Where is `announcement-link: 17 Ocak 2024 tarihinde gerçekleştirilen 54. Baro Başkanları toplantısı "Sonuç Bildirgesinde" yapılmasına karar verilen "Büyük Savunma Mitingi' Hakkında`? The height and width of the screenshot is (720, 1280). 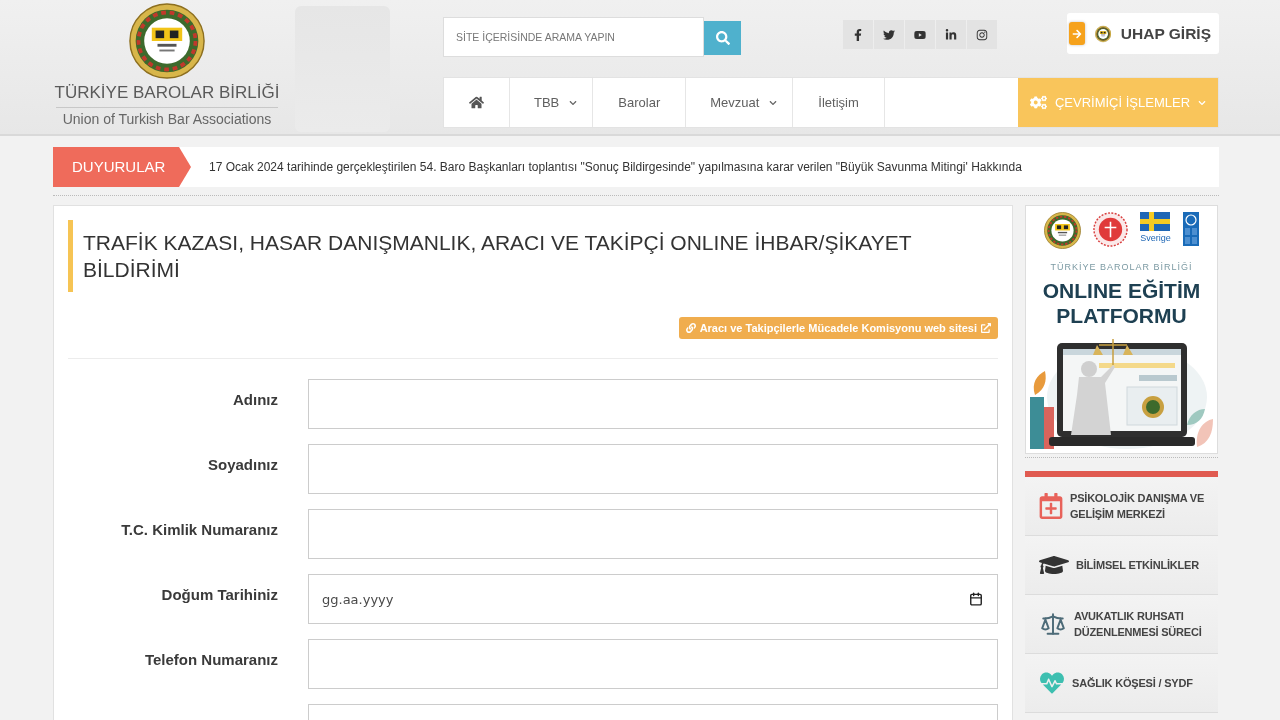 announcement-link: 17 Ocak 2024 tarihinde gerçekleştirilen 54. Baro Başkanları toplantısı "Sonuç Bildirgesinde" yapılmasına karar verilen "Büyük Savunma Mitingi' Hakkında is located at coordinates (615, 167).